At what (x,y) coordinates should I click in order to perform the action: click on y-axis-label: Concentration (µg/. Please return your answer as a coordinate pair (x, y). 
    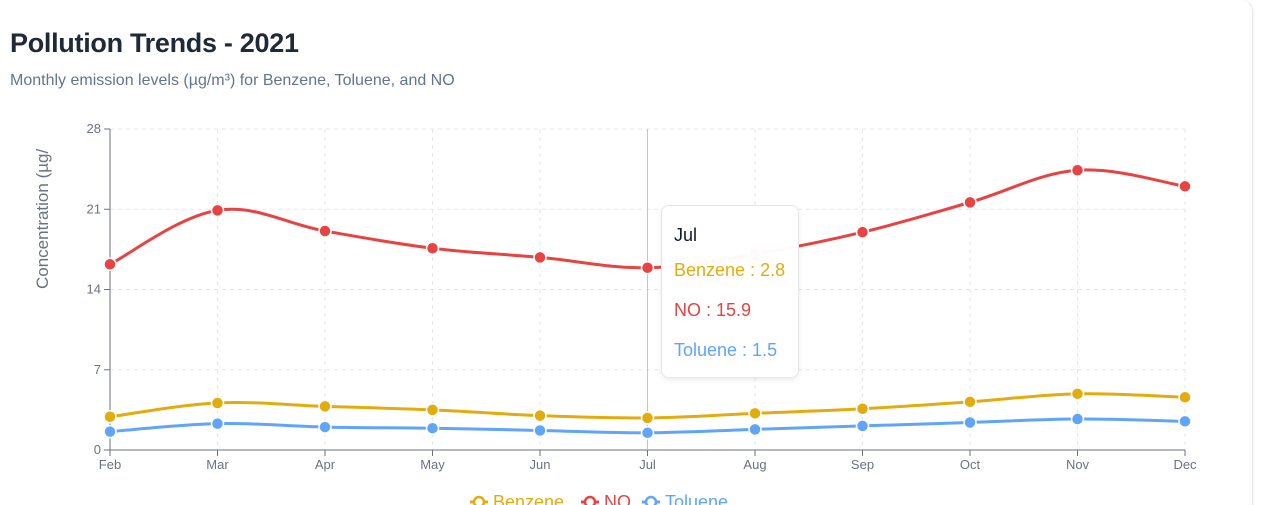
    Looking at the image, I should click on (42, 219).